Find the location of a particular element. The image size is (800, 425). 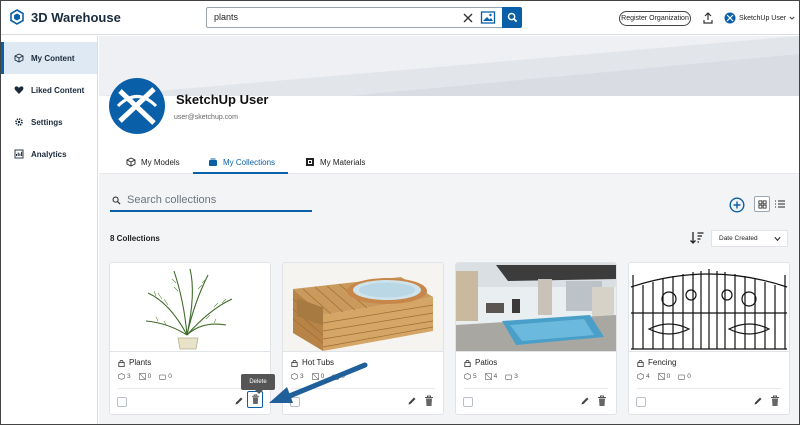

image-search-icon is located at coordinates (488, 18).